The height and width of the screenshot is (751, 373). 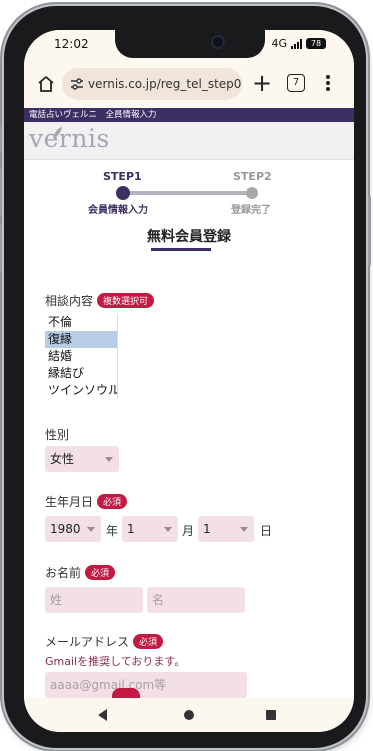 What do you see at coordinates (57, 435) in the screenshot?
I see `gender-label: 性別` at bounding box center [57, 435].